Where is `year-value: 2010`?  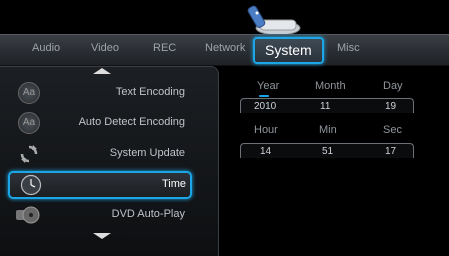 year-value: 2010 is located at coordinates (265, 106).